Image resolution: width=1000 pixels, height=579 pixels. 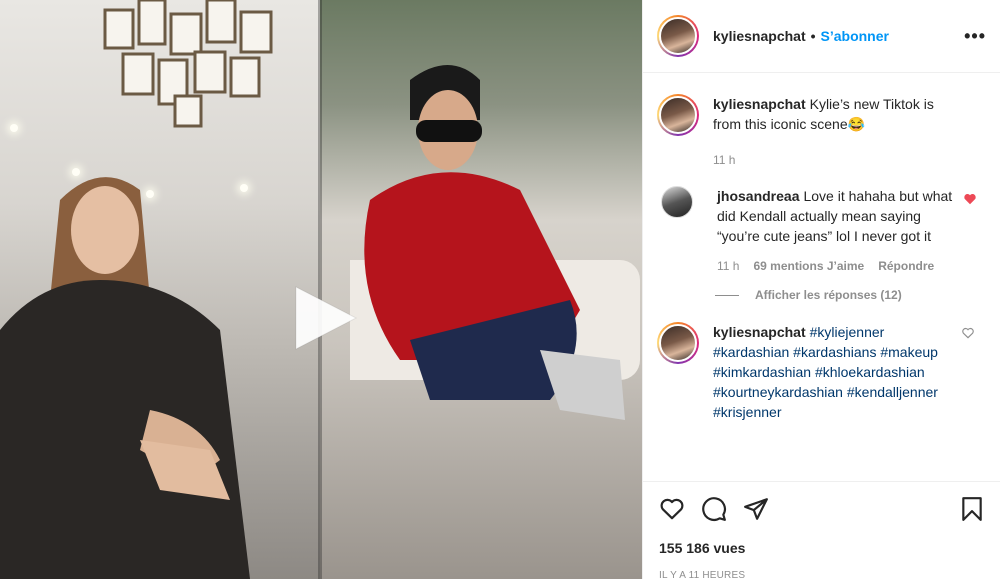 I want to click on view-replies-label: Afficher les réponses (12), so click(x=828, y=295).